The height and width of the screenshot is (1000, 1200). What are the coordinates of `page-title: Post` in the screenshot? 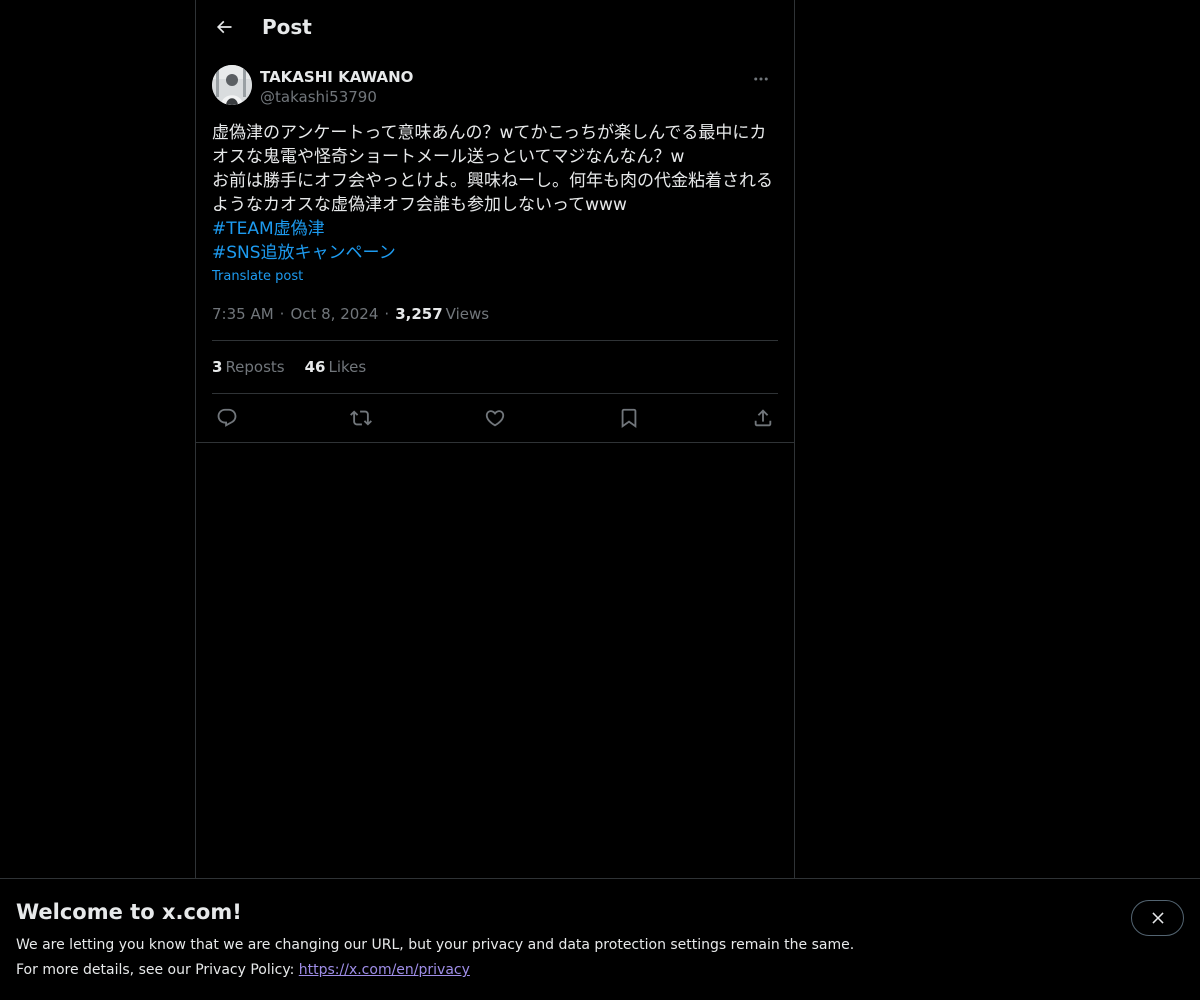 It's located at (287, 26).